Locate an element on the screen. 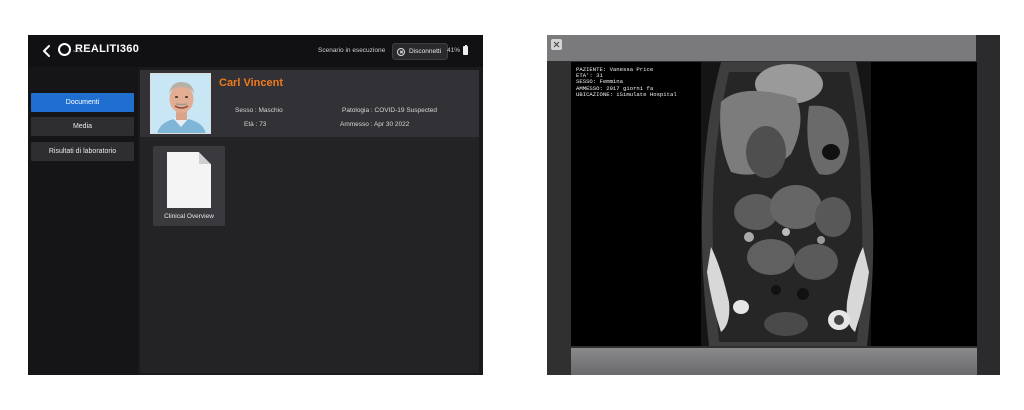  pathology-field: Patologia : COVID-19 Suspected is located at coordinates (390, 110).